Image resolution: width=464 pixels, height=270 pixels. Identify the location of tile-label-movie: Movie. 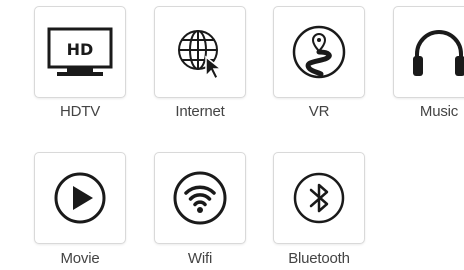
(80, 258).